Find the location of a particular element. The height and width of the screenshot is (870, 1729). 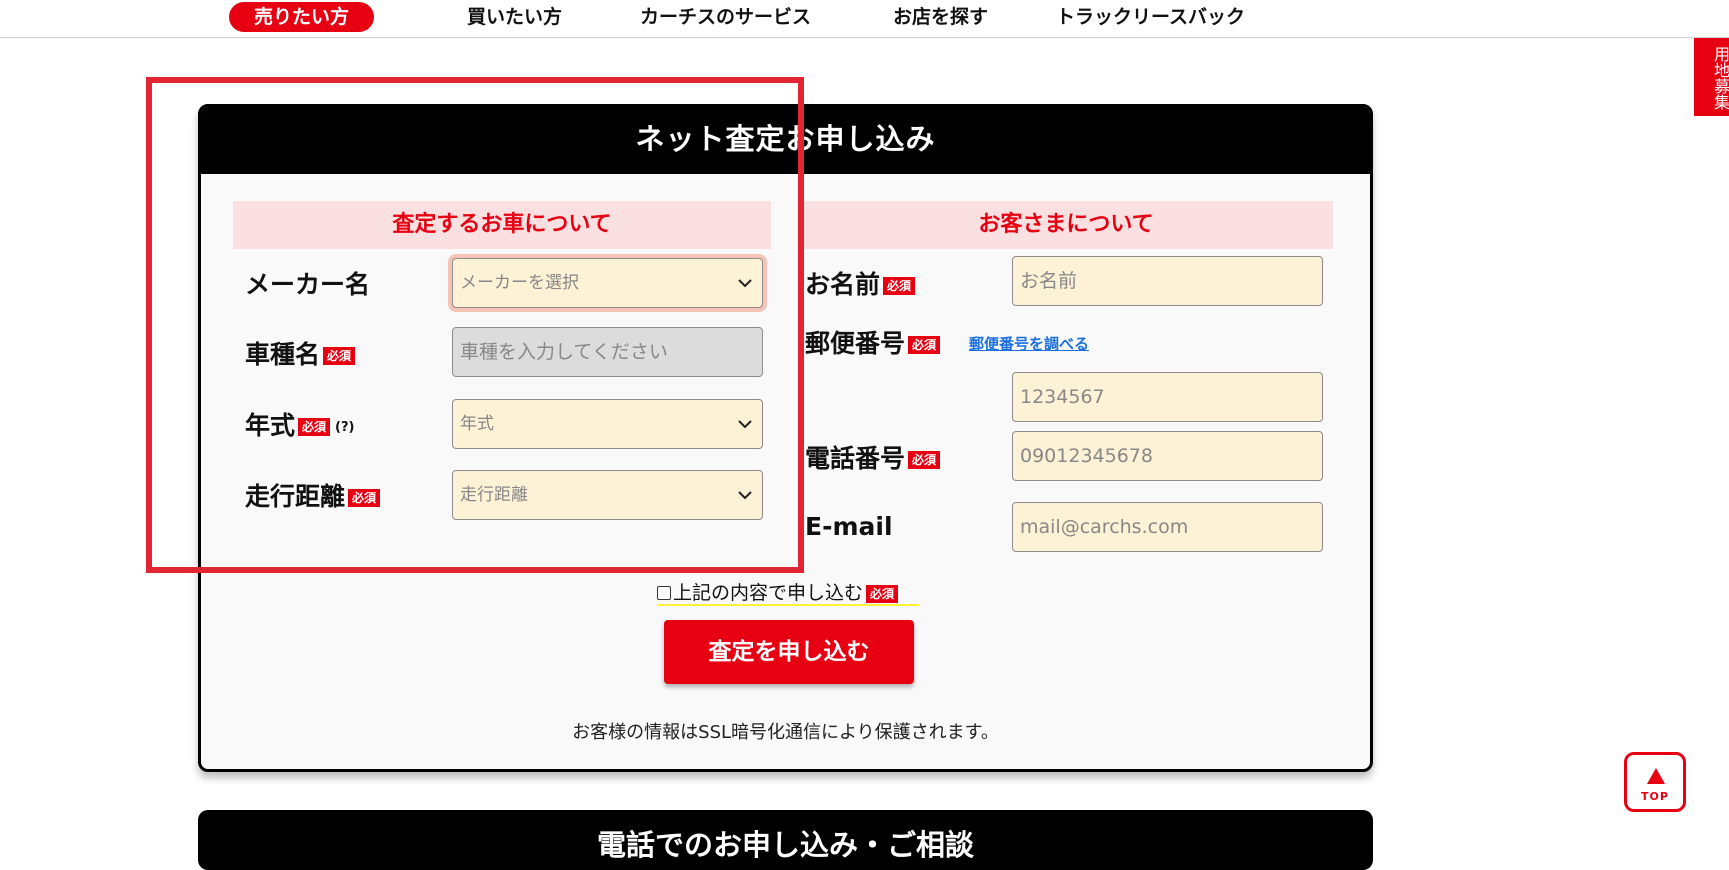

email-label: E-mail is located at coordinates (849, 526).